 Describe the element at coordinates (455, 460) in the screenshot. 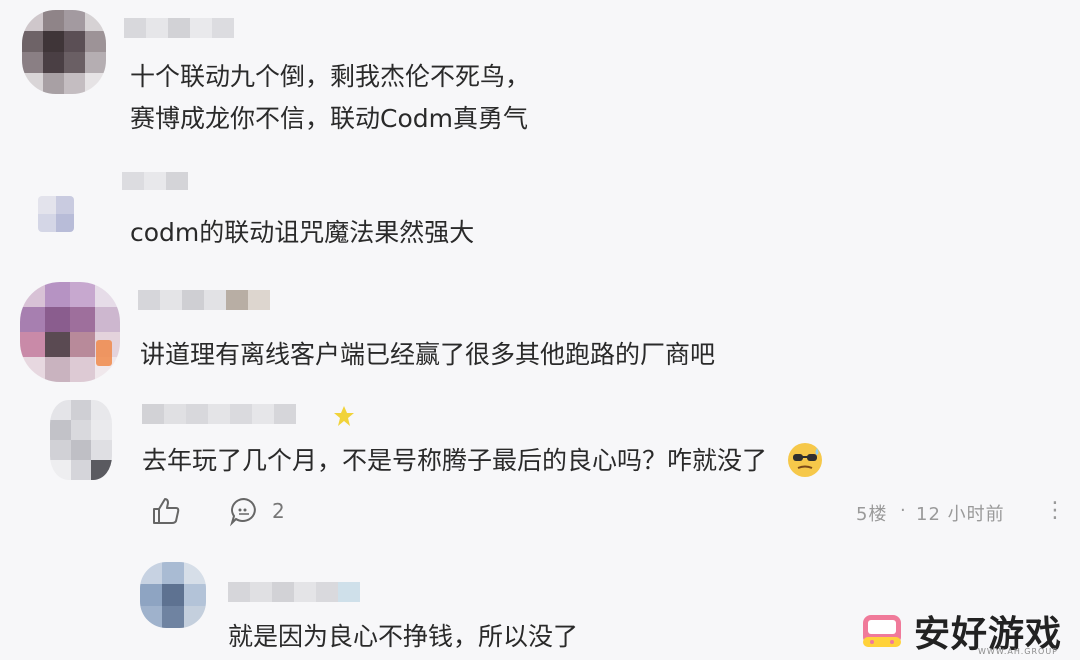

I see `comment-text: 去年玩了几个月，不是号称腾子最后的良心吗？咋就没了` at that location.